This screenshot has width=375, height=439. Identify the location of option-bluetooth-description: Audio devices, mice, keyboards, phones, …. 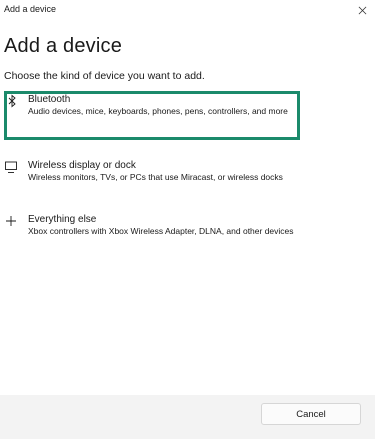
(158, 111).